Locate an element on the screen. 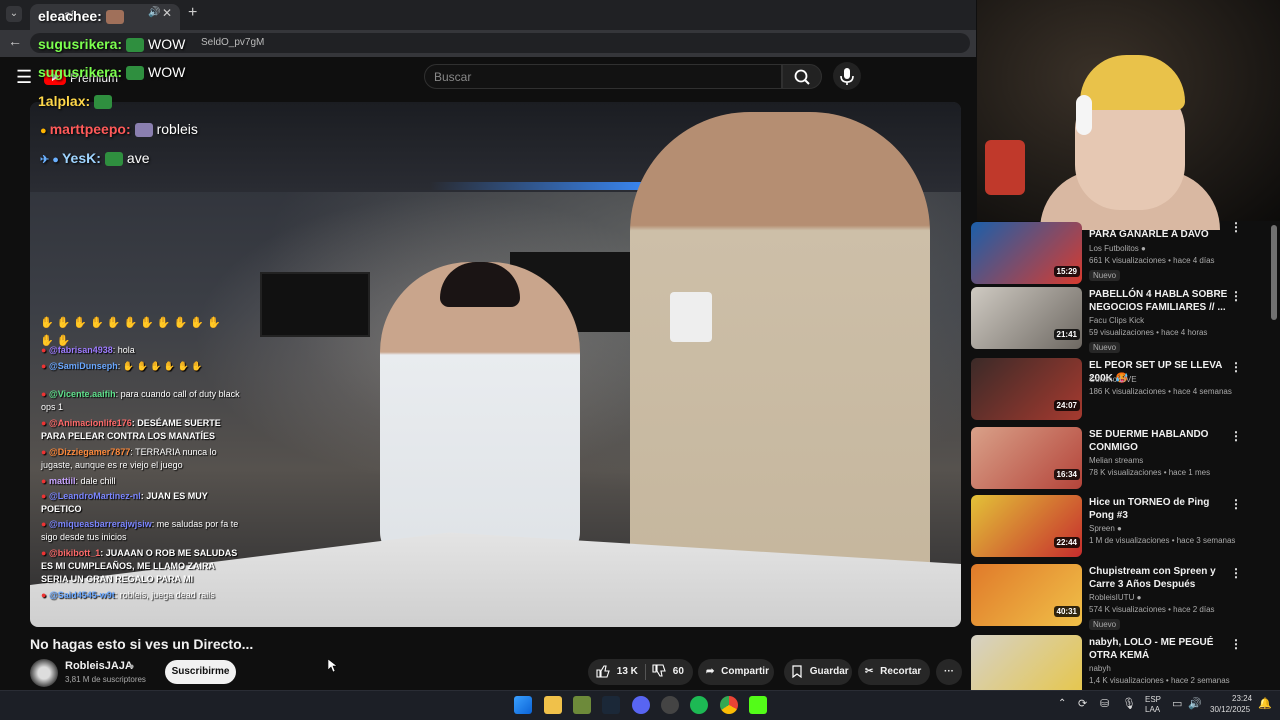  share-button: ➦ Compartir is located at coordinates (736, 672).